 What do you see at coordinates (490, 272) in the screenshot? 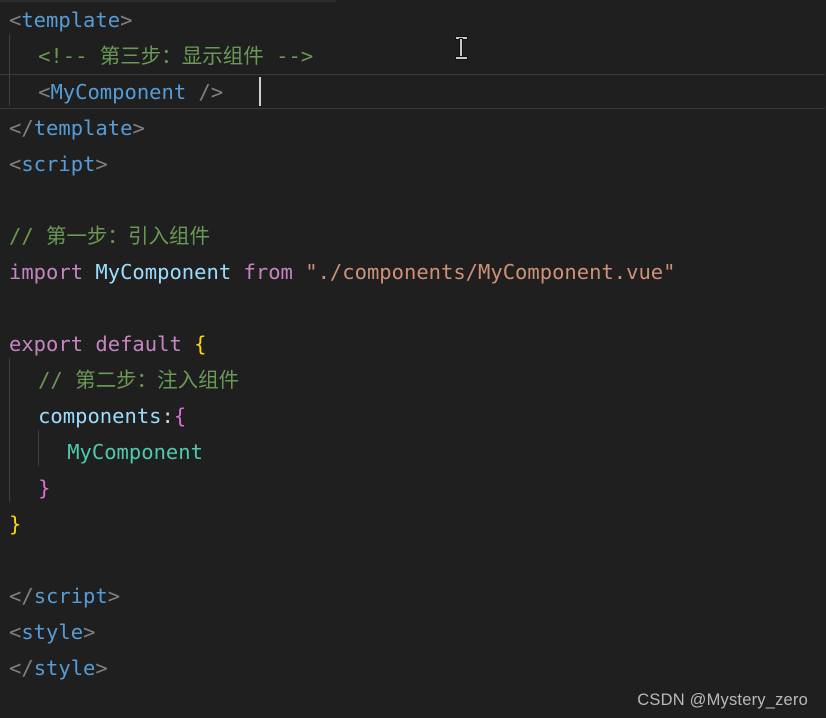
I see `code-token-str: "./components/MyComponent.vue"` at bounding box center [490, 272].